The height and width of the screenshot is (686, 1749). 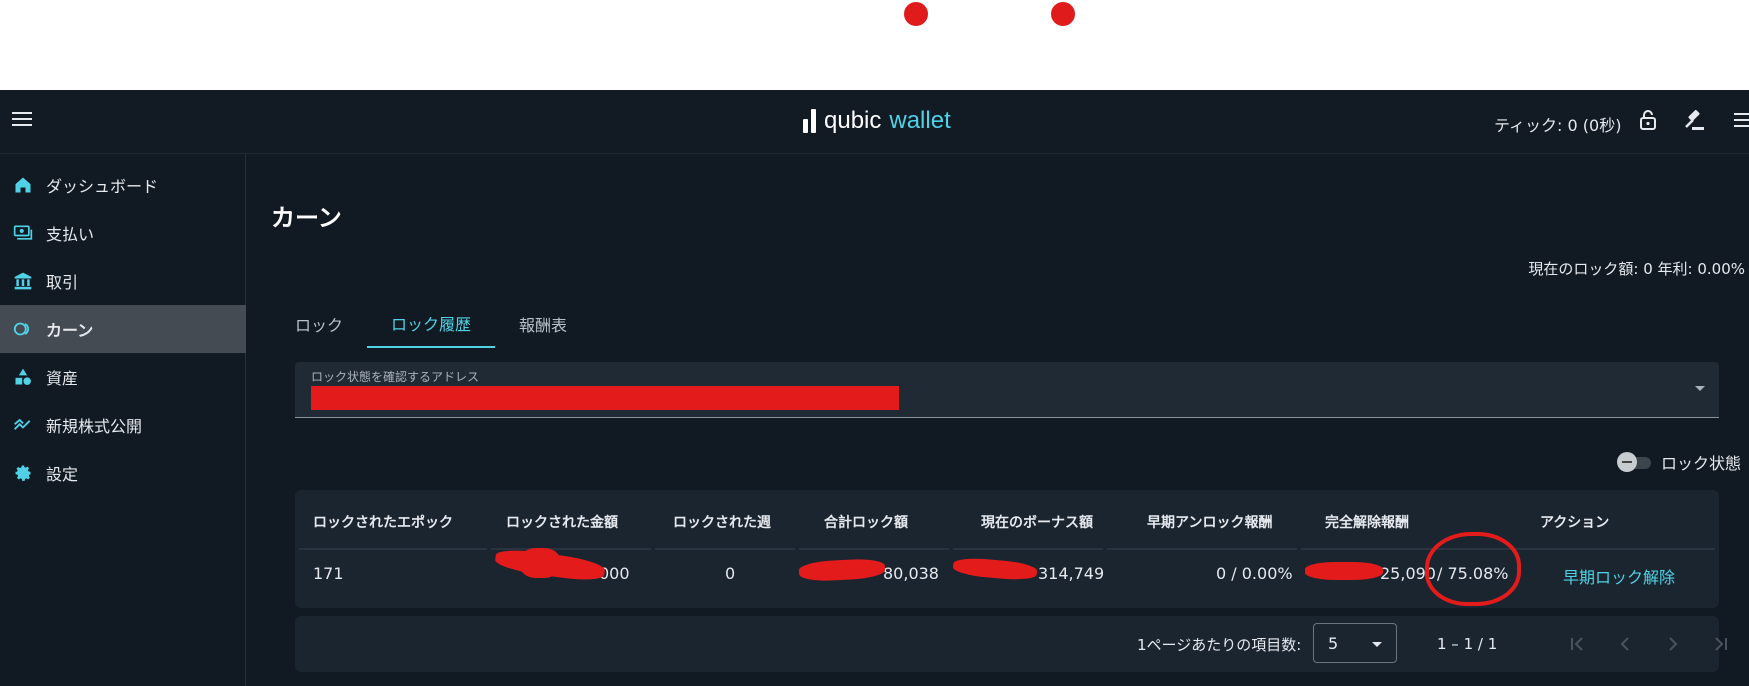 I want to click on tab-lock-history: ロック履歴, so click(x=431, y=324).